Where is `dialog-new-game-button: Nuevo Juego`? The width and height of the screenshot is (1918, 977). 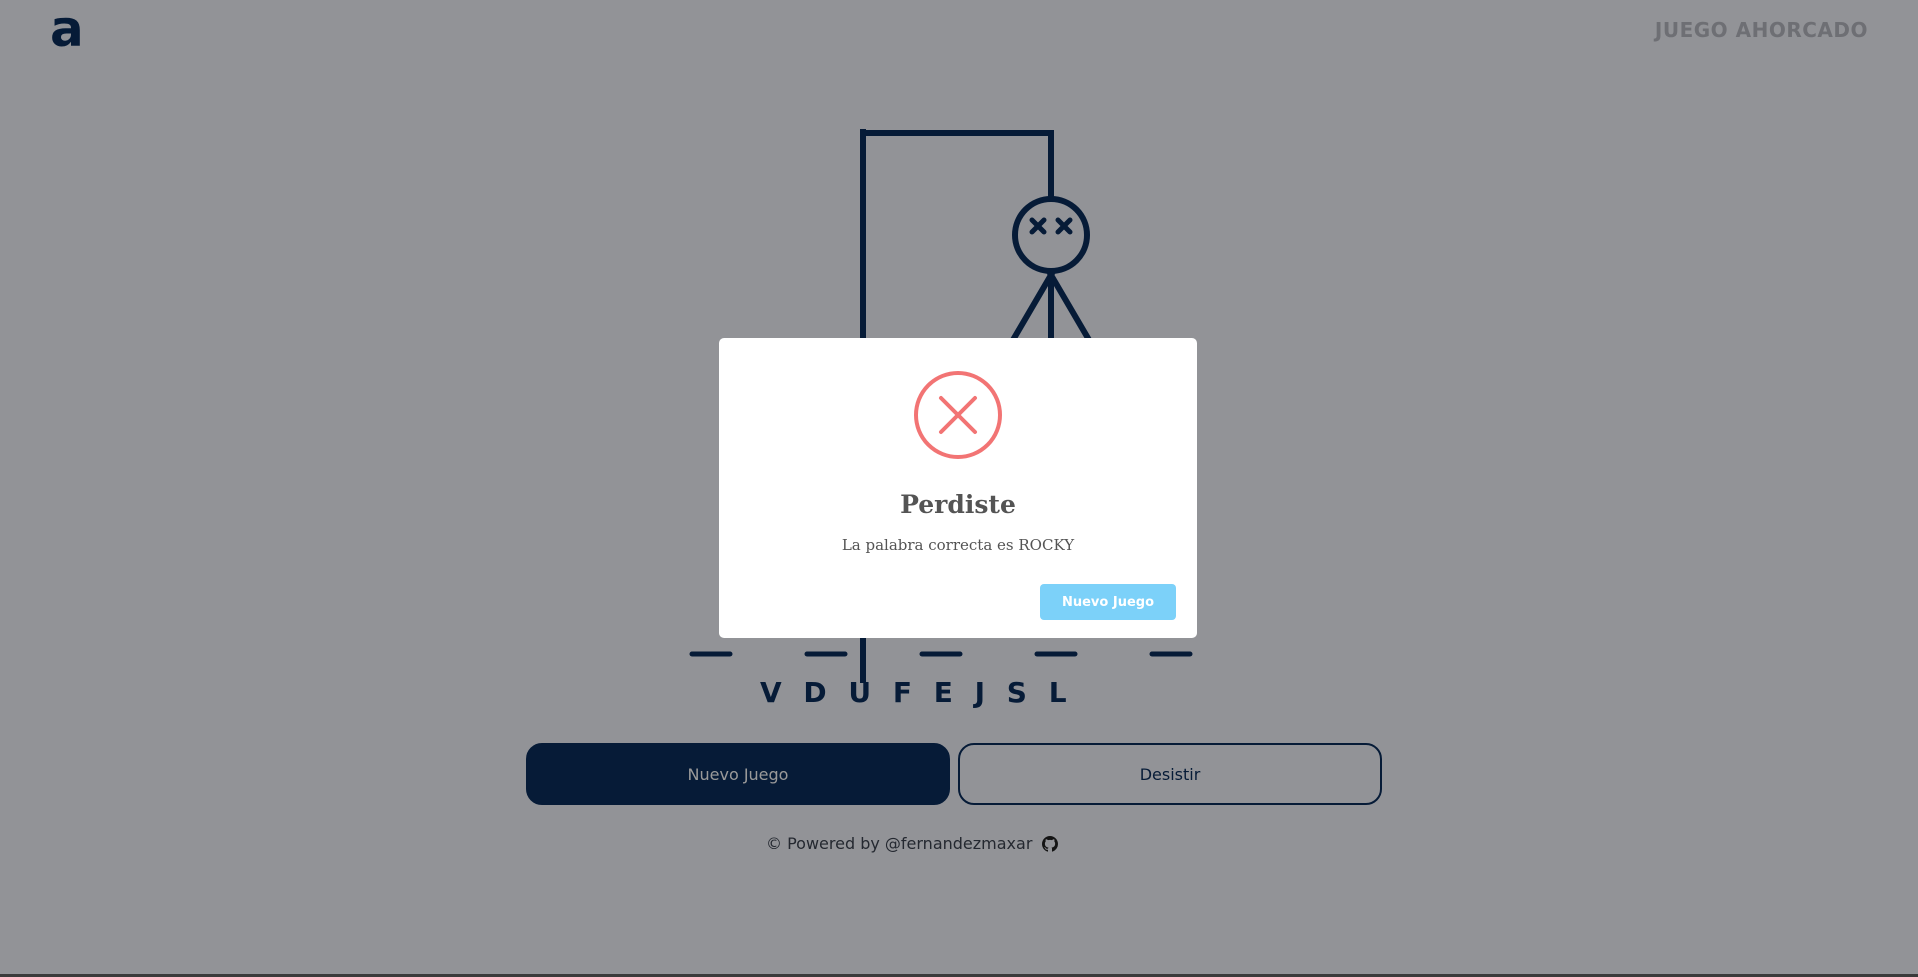 dialog-new-game-button: Nuevo Juego is located at coordinates (1108, 602).